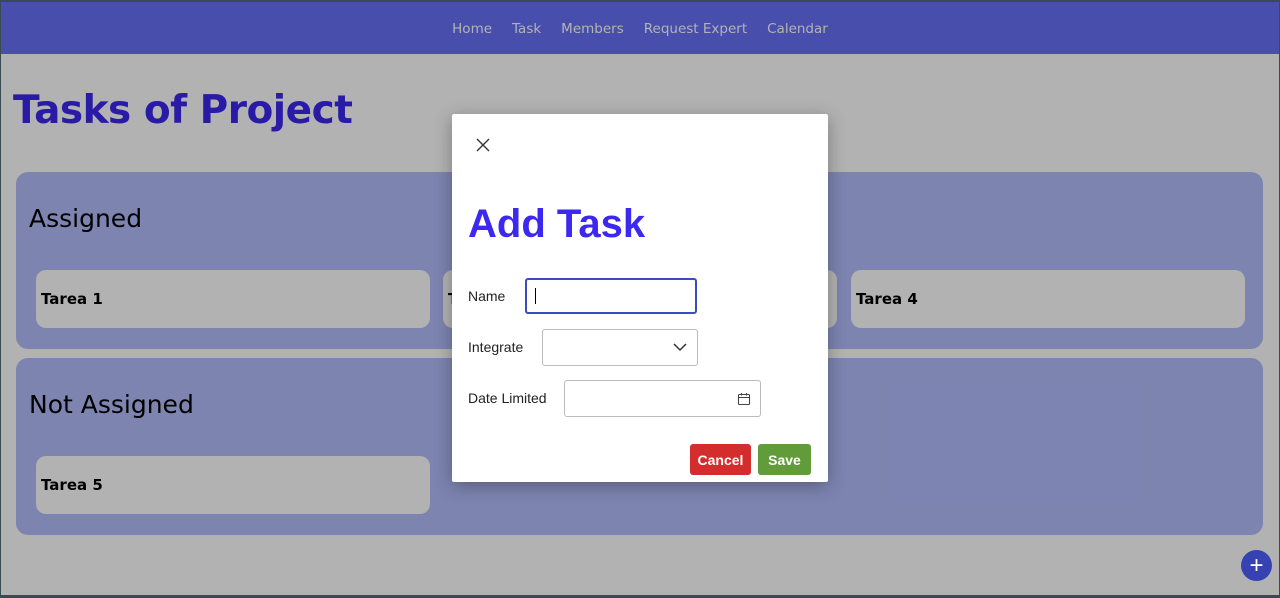  Describe the element at coordinates (611, 296) in the screenshot. I see `name-input` at that location.